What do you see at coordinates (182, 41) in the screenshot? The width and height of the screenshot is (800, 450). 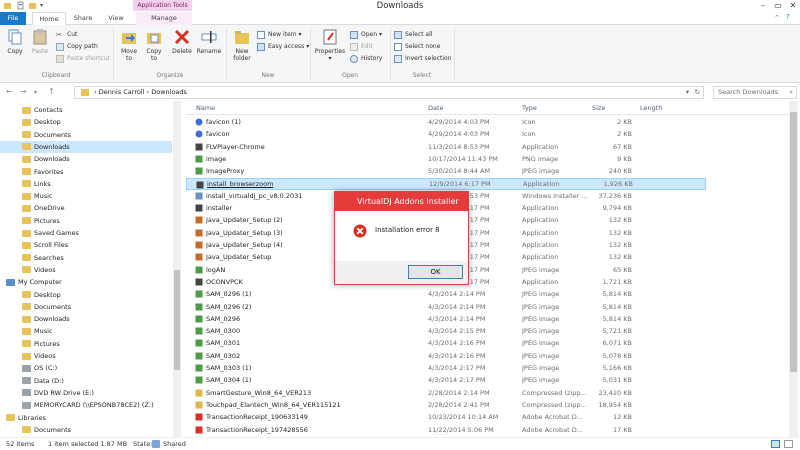 I see `delete-button: Delete` at bounding box center [182, 41].